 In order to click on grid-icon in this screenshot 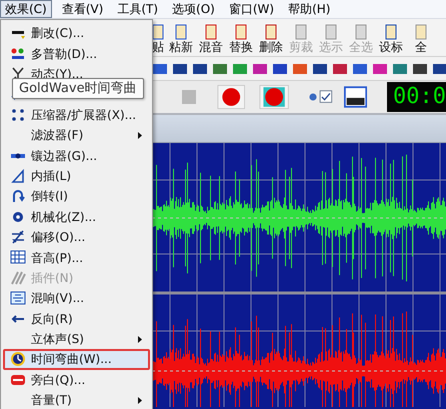, I will do `click(18, 257)`.